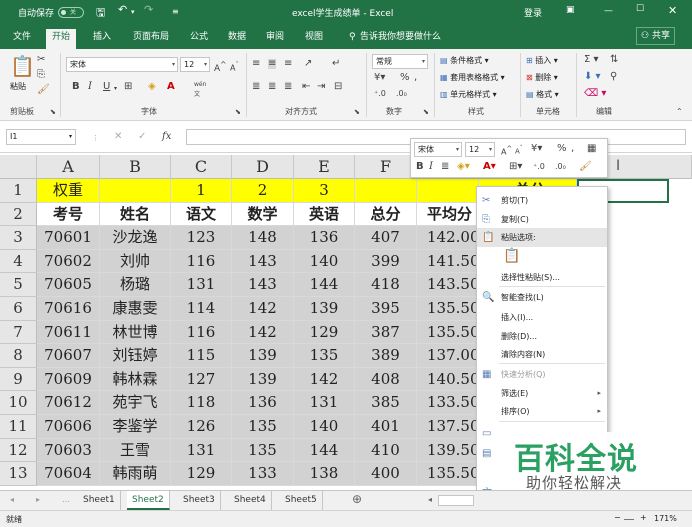 The height and width of the screenshot is (527, 692). What do you see at coordinates (448, 427) in the screenshot?
I see `cell-g11: 137.50` at bounding box center [448, 427].